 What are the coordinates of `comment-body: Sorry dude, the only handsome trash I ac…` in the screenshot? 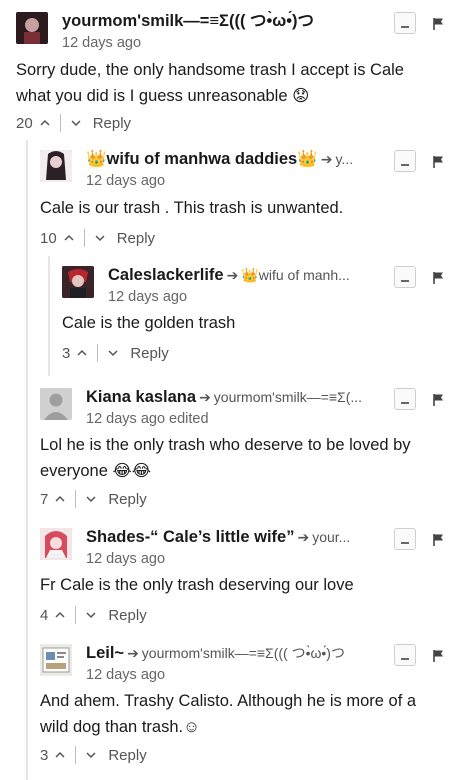 It's located at (236, 83).